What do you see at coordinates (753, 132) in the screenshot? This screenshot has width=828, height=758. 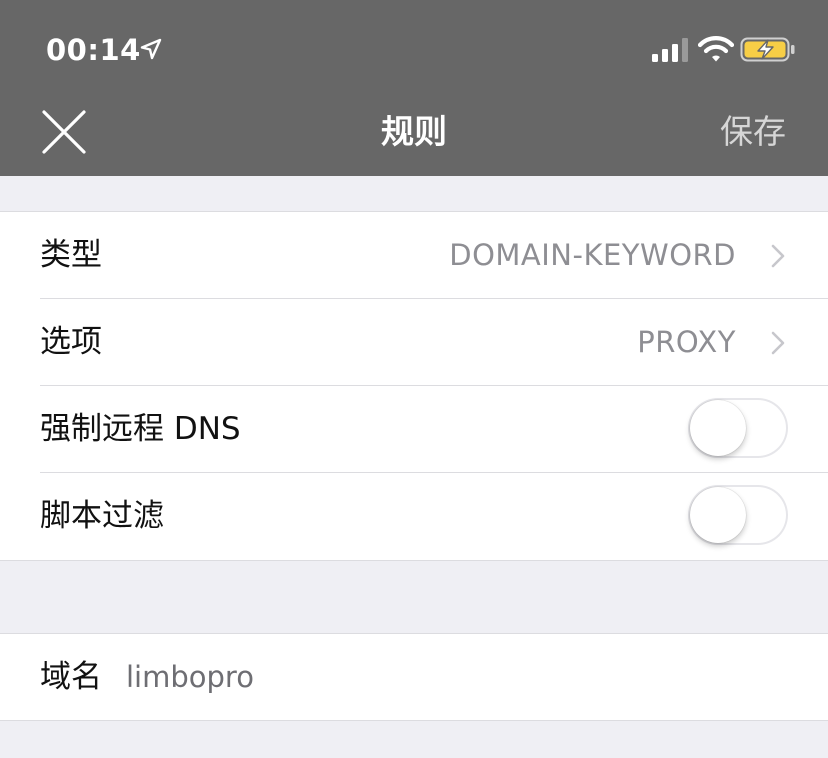 I see `save-button: 保存` at bounding box center [753, 132].